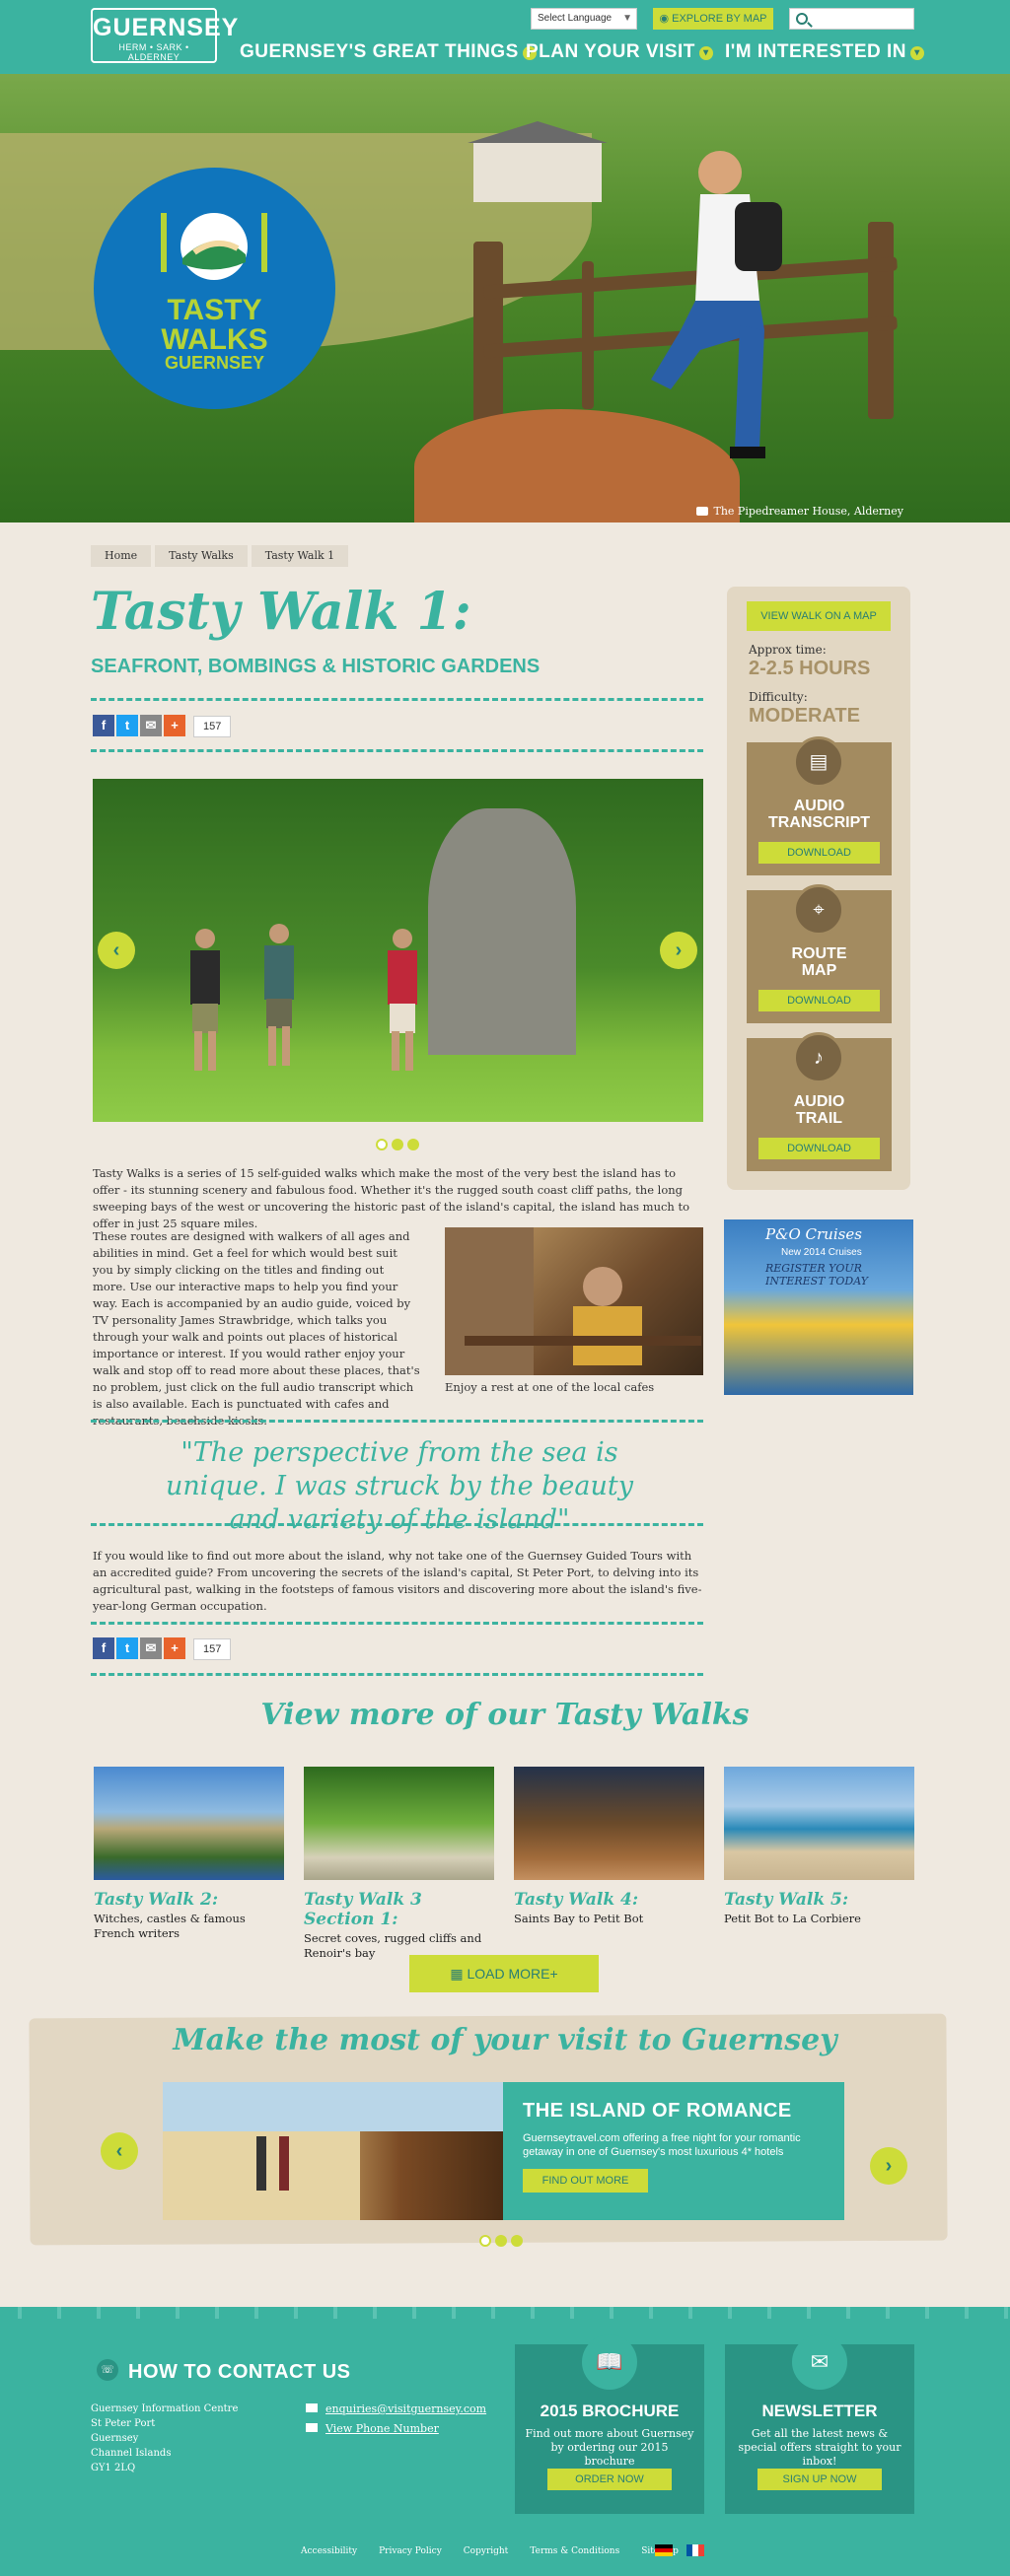 Image resolution: width=1010 pixels, height=2576 pixels. I want to click on email-link: enquiries@visitguernsey.com, so click(405, 2409).